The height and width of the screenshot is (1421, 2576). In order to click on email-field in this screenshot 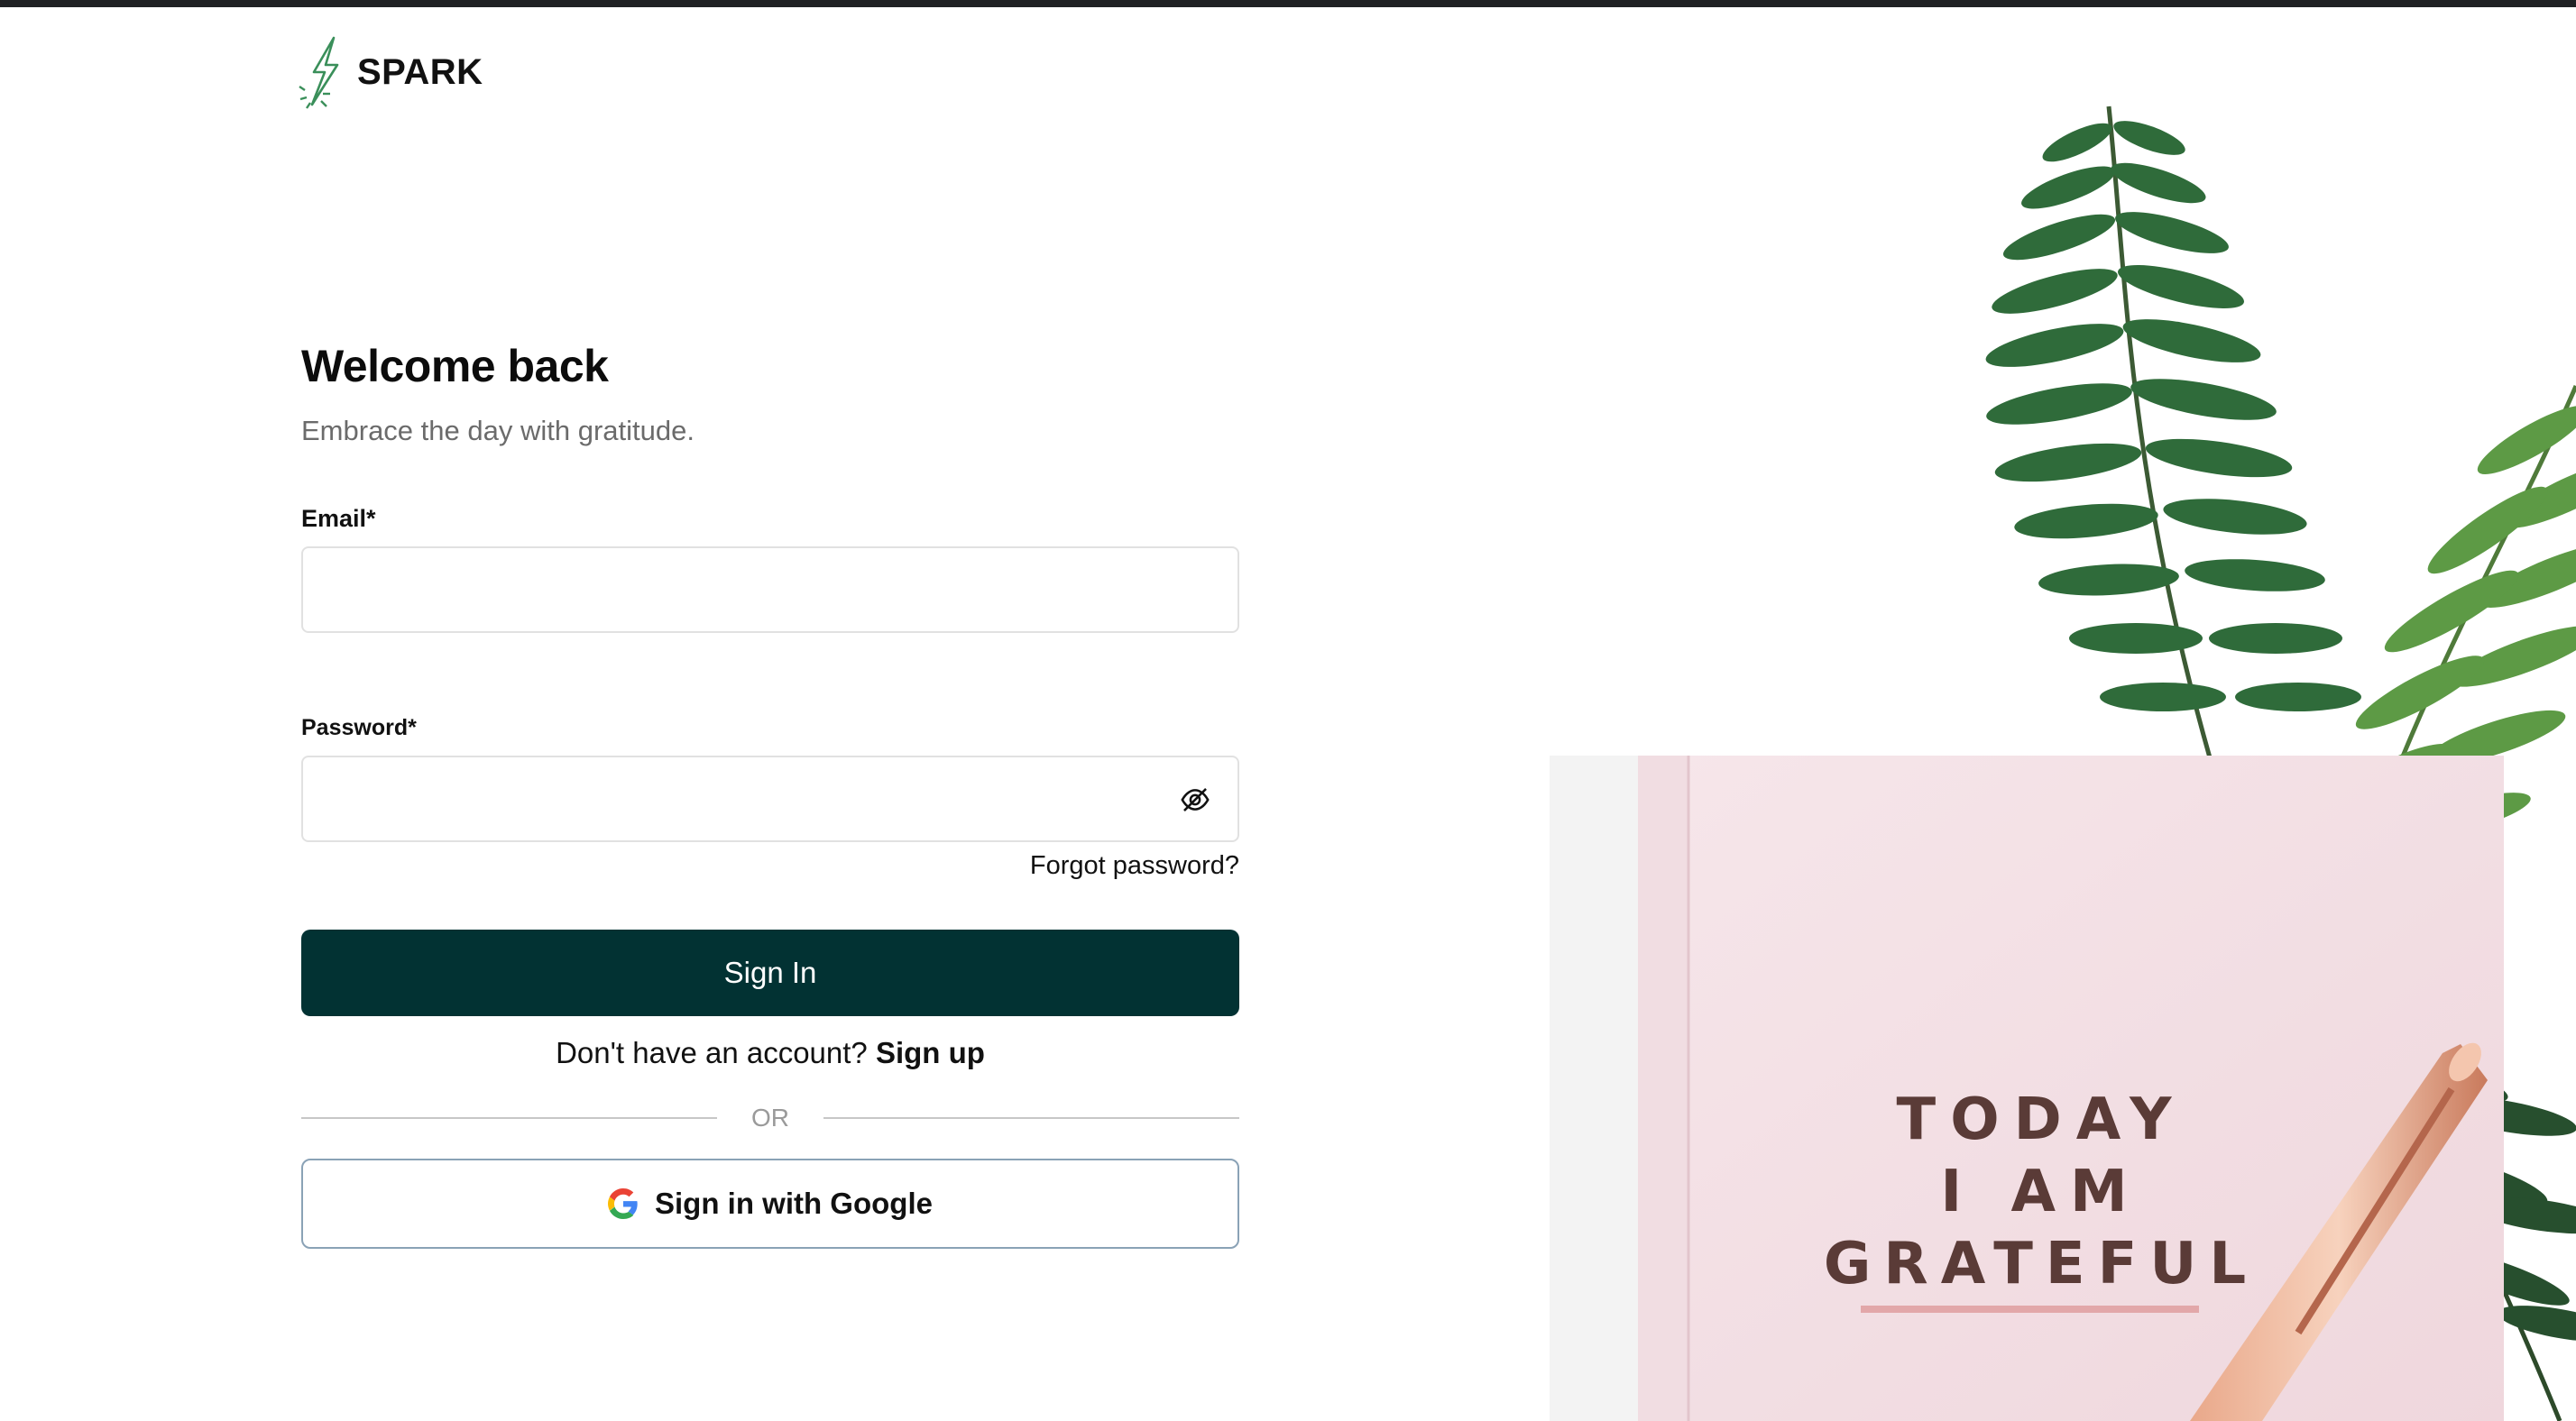, I will do `click(770, 589)`.